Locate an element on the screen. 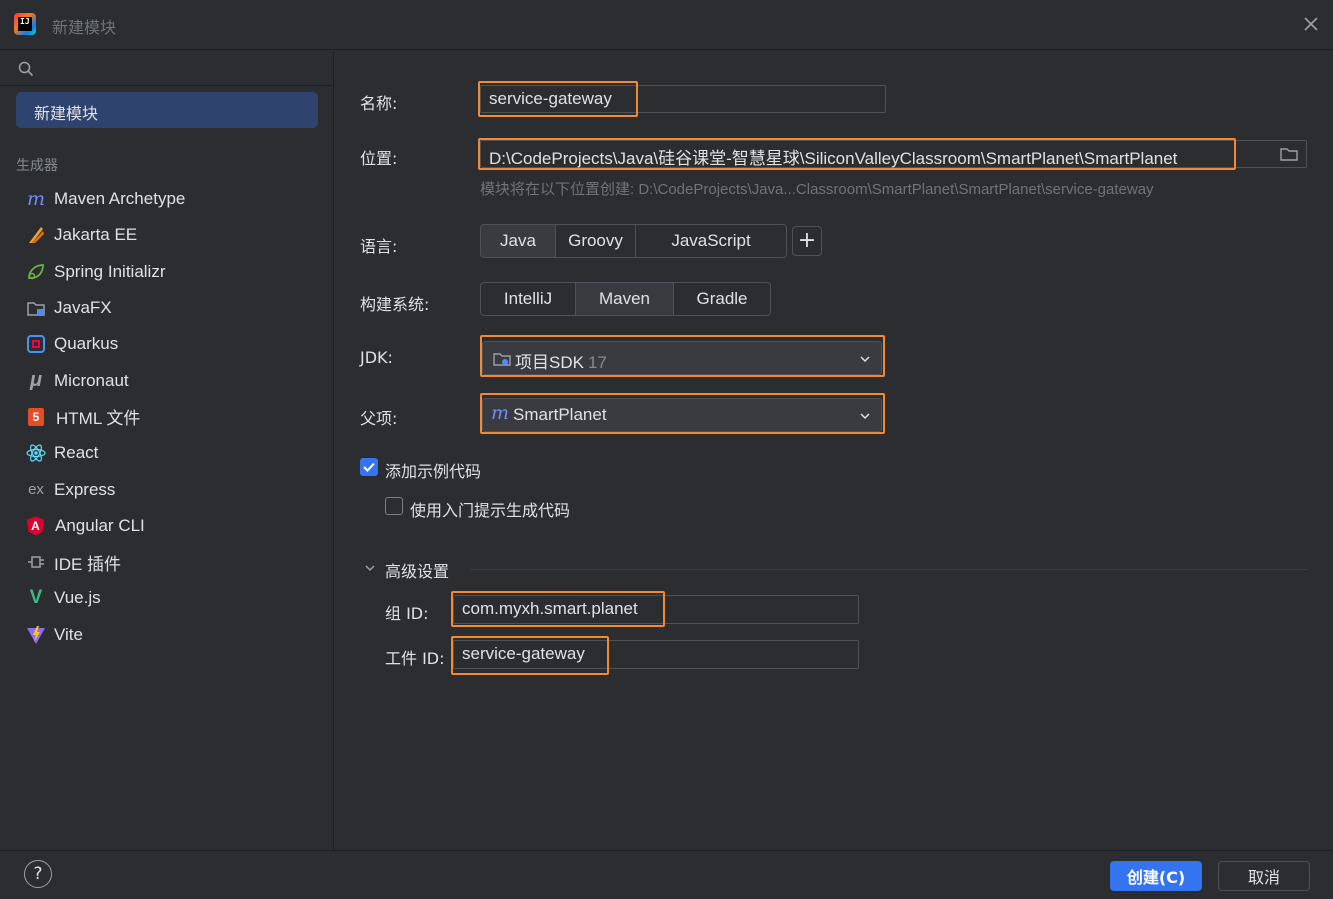 Image resolution: width=1333 pixels, height=899 pixels. jdk-dropdown: 项目SDK 17 is located at coordinates (682, 358).